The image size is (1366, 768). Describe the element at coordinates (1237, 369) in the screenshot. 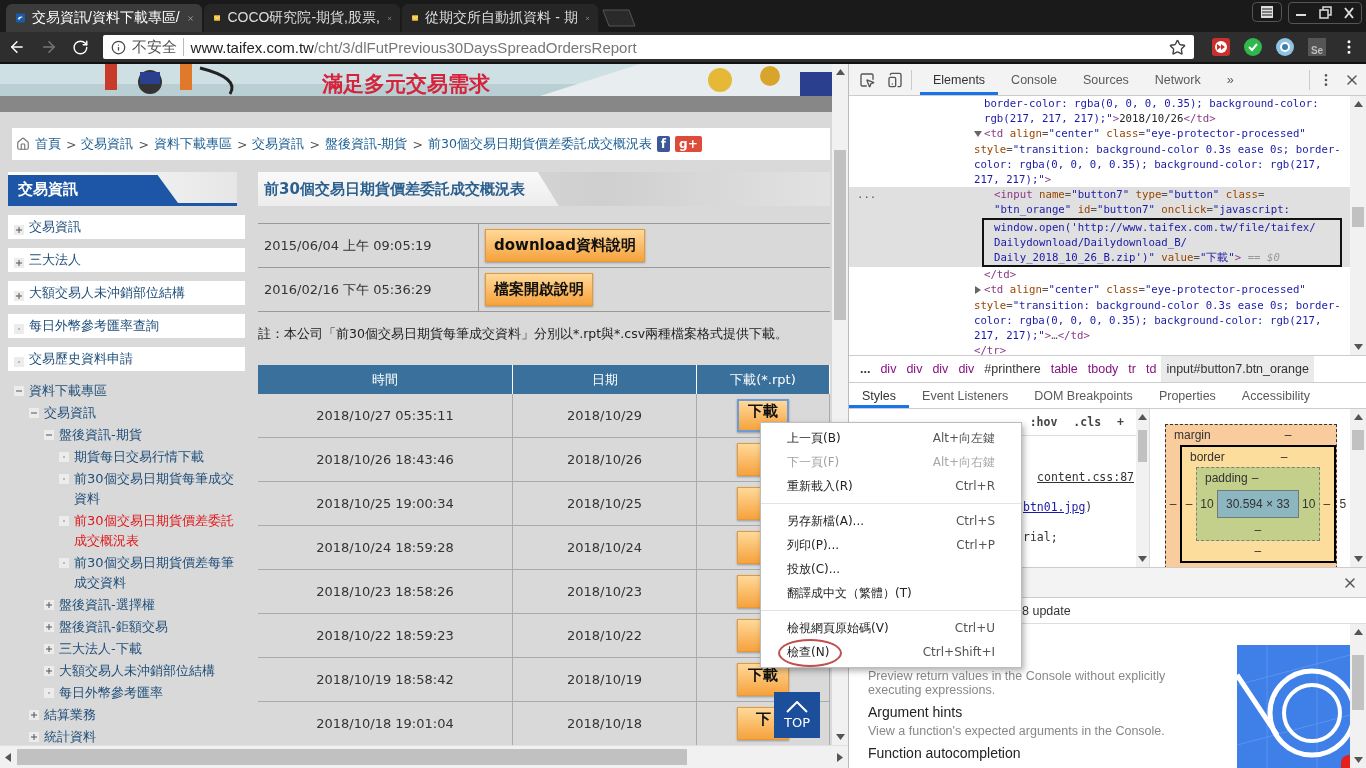

I see `element-breadcrumb: input#button7.btn_orange` at that location.